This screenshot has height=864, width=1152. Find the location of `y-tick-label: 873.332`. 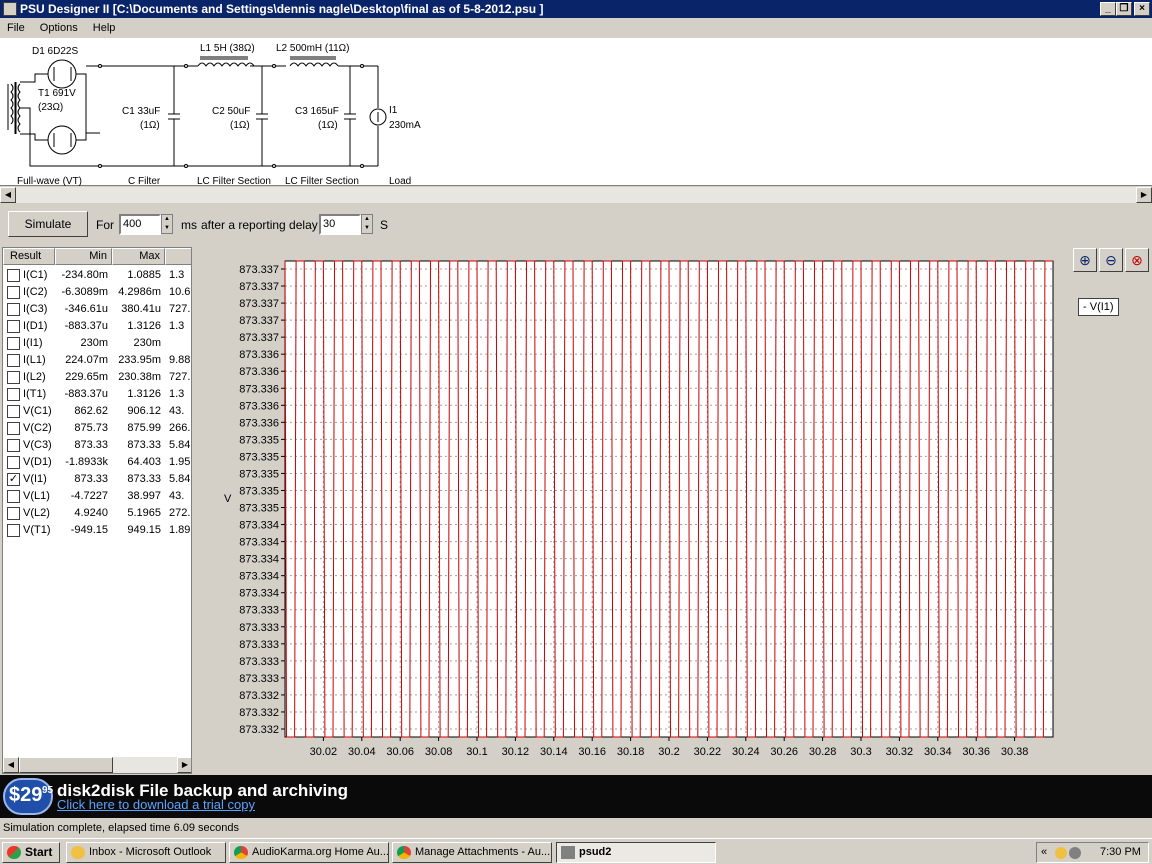

y-tick-label: 873.332 is located at coordinates (259, 696).